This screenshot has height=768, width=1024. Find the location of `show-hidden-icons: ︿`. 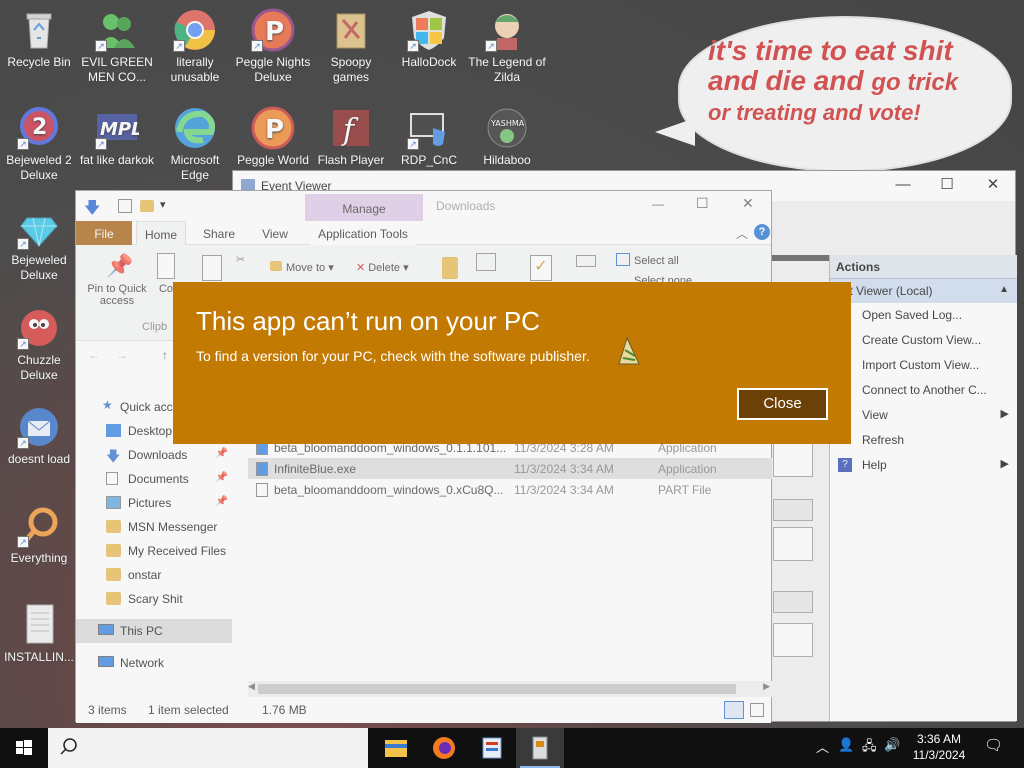

show-hidden-icons: ︿ is located at coordinates (822, 746).